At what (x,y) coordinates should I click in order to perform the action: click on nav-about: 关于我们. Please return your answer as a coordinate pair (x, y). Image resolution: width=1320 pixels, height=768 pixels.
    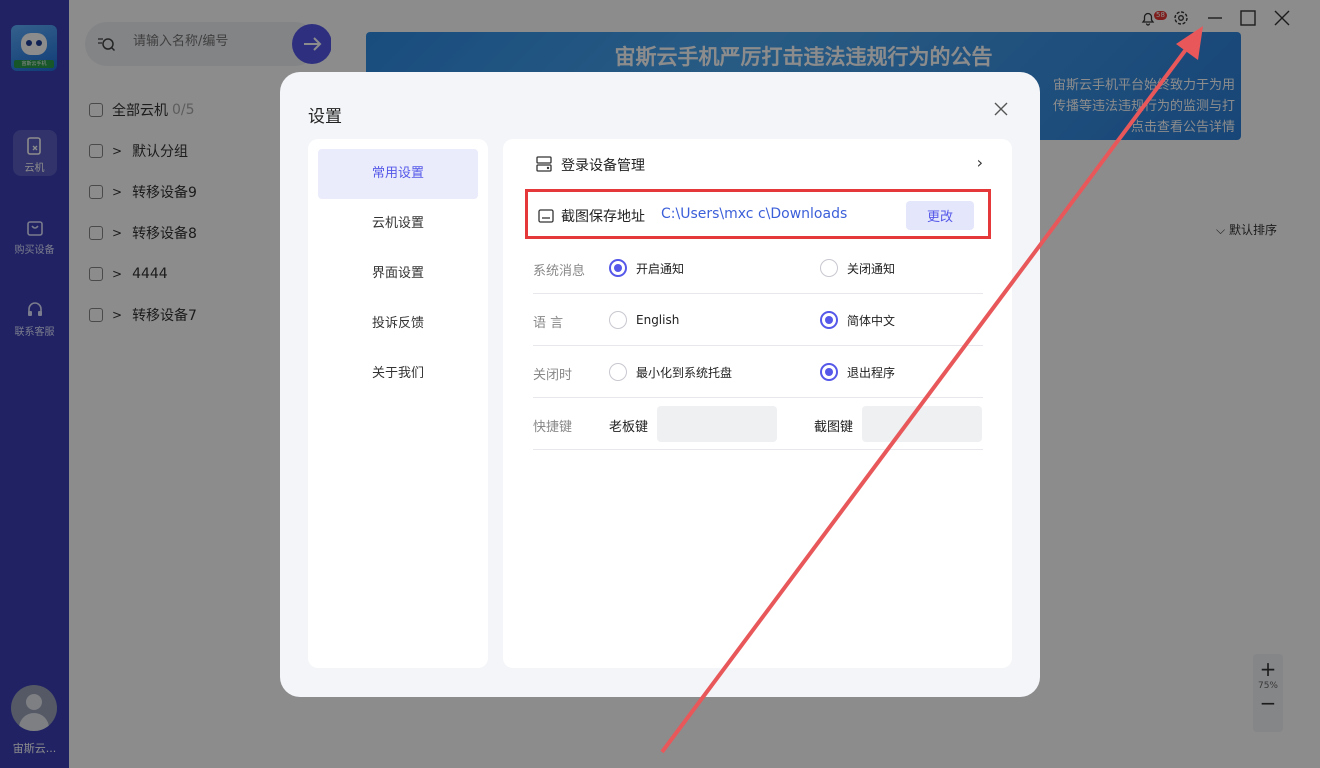
    Looking at the image, I should click on (398, 374).